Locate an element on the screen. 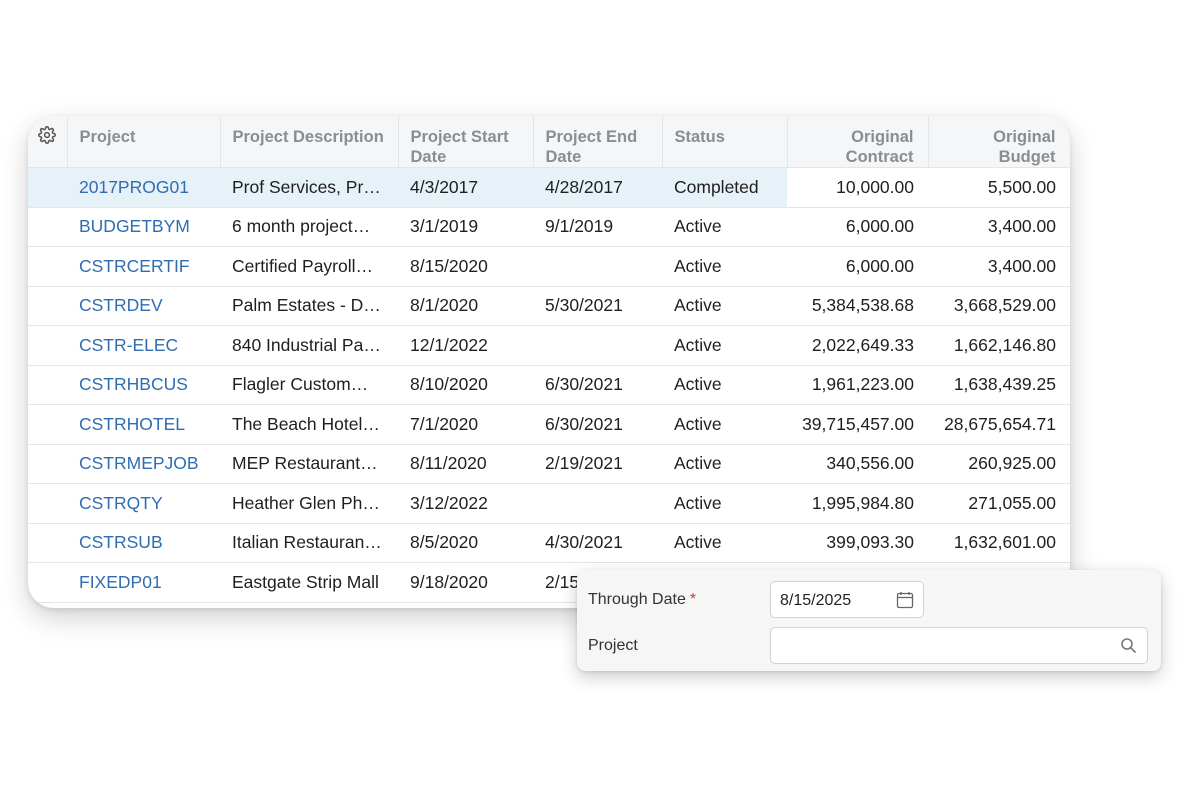 This screenshot has height=800, width=1200. column-header-project: Project is located at coordinates (144, 142).